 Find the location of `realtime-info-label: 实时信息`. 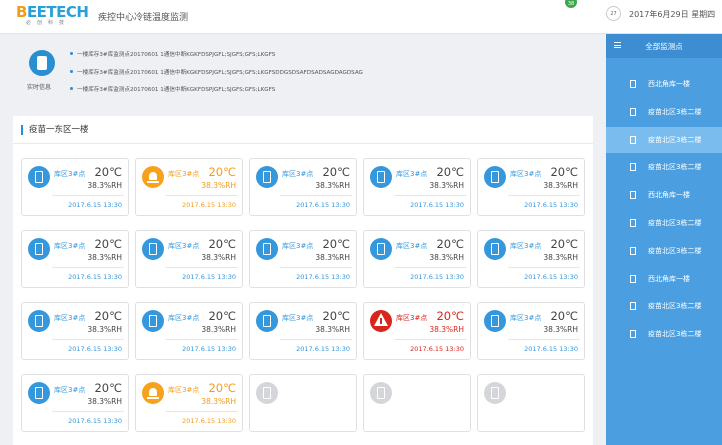

realtime-info-label: 实时信息 is located at coordinates (39, 87).